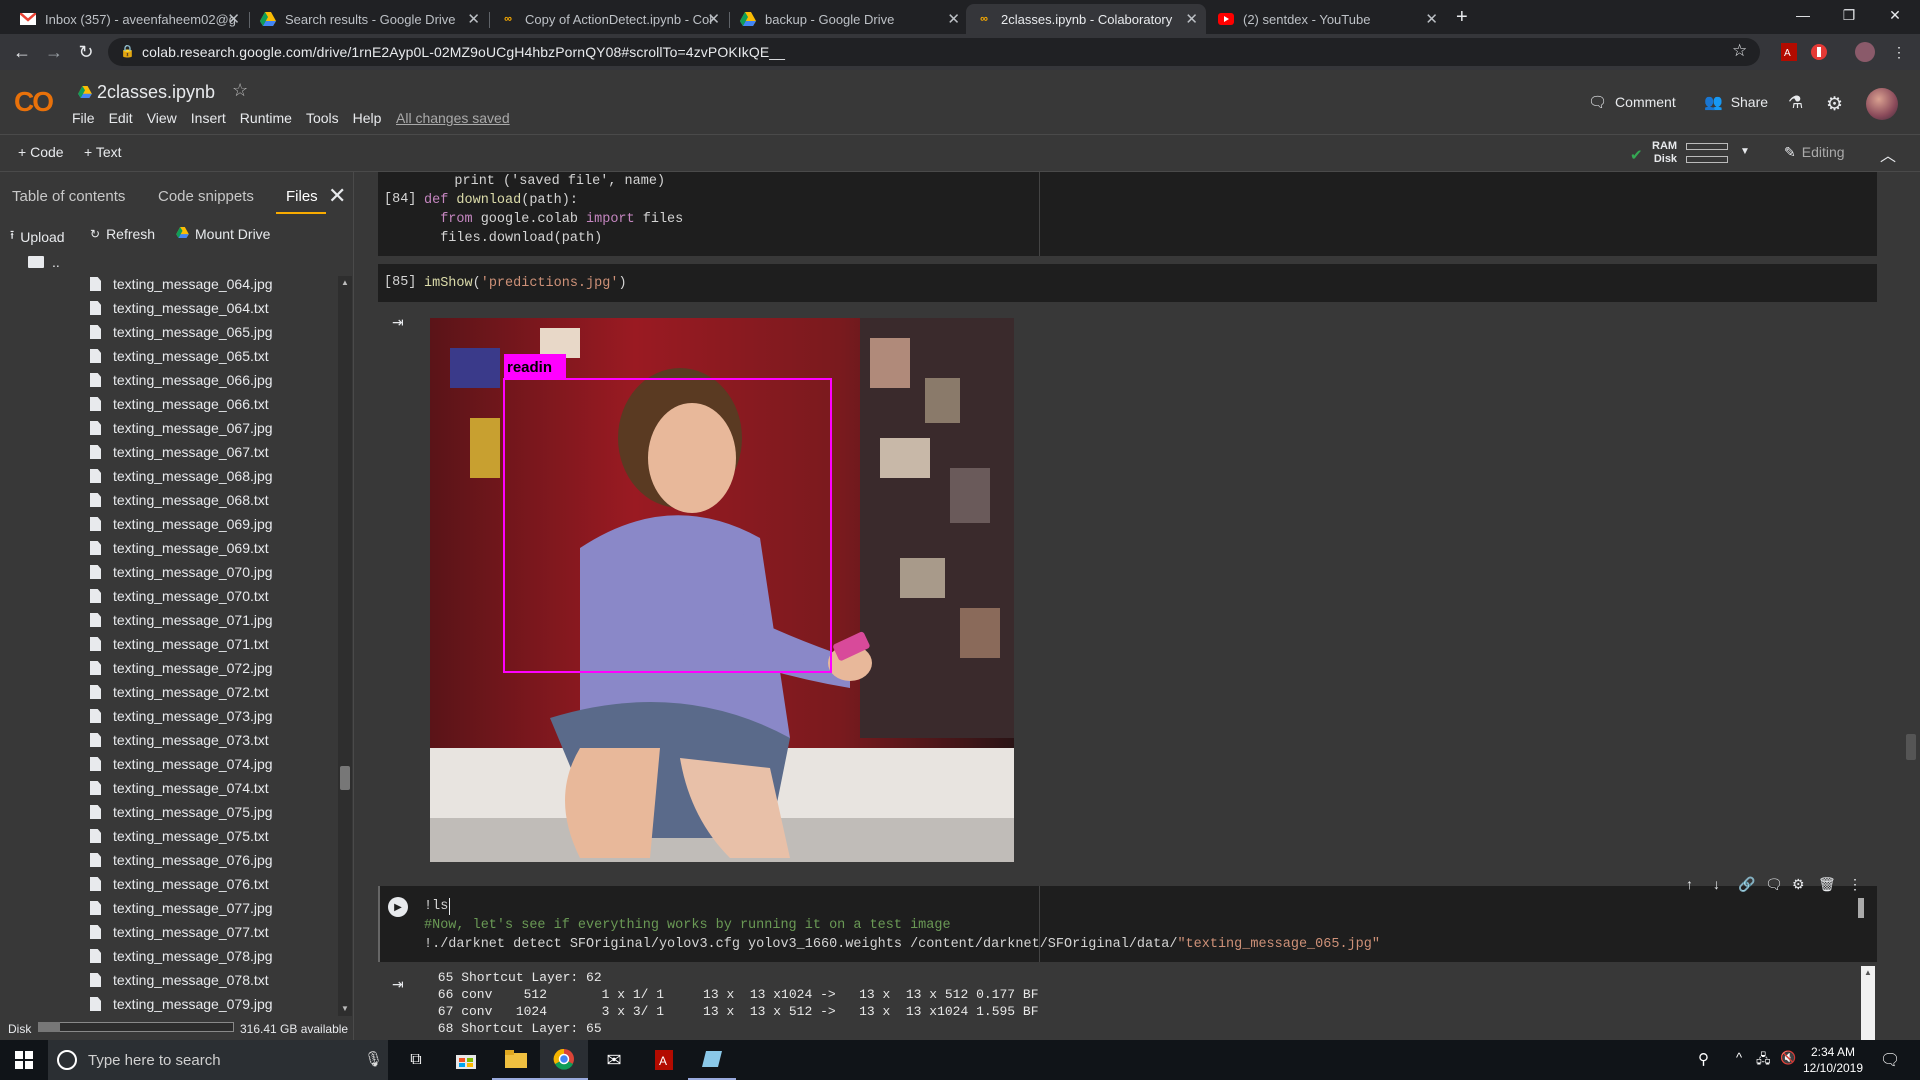 This screenshot has height=1080, width=1920. Describe the element at coordinates (398, 907) in the screenshot. I see `run-cell-button: ▶` at that location.